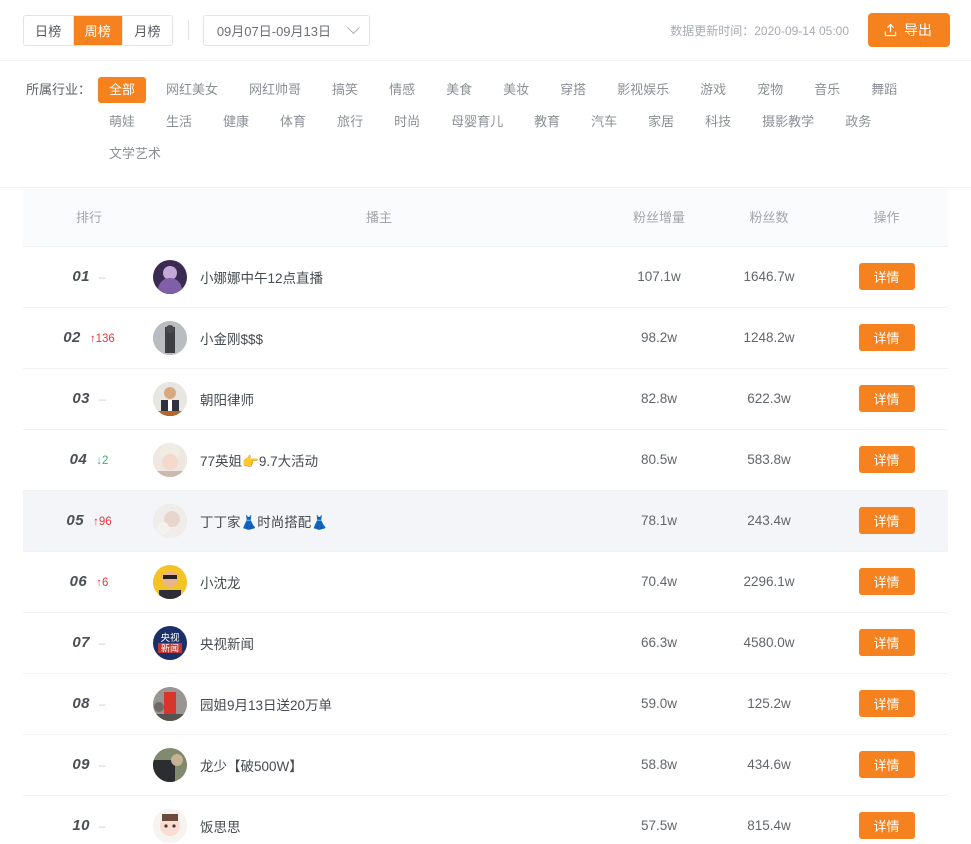 This screenshot has height=844, width=971. Describe the element at coordinates (102, 461) in the screenshot. I see `rank-change-indicator: ↓2` at that location.